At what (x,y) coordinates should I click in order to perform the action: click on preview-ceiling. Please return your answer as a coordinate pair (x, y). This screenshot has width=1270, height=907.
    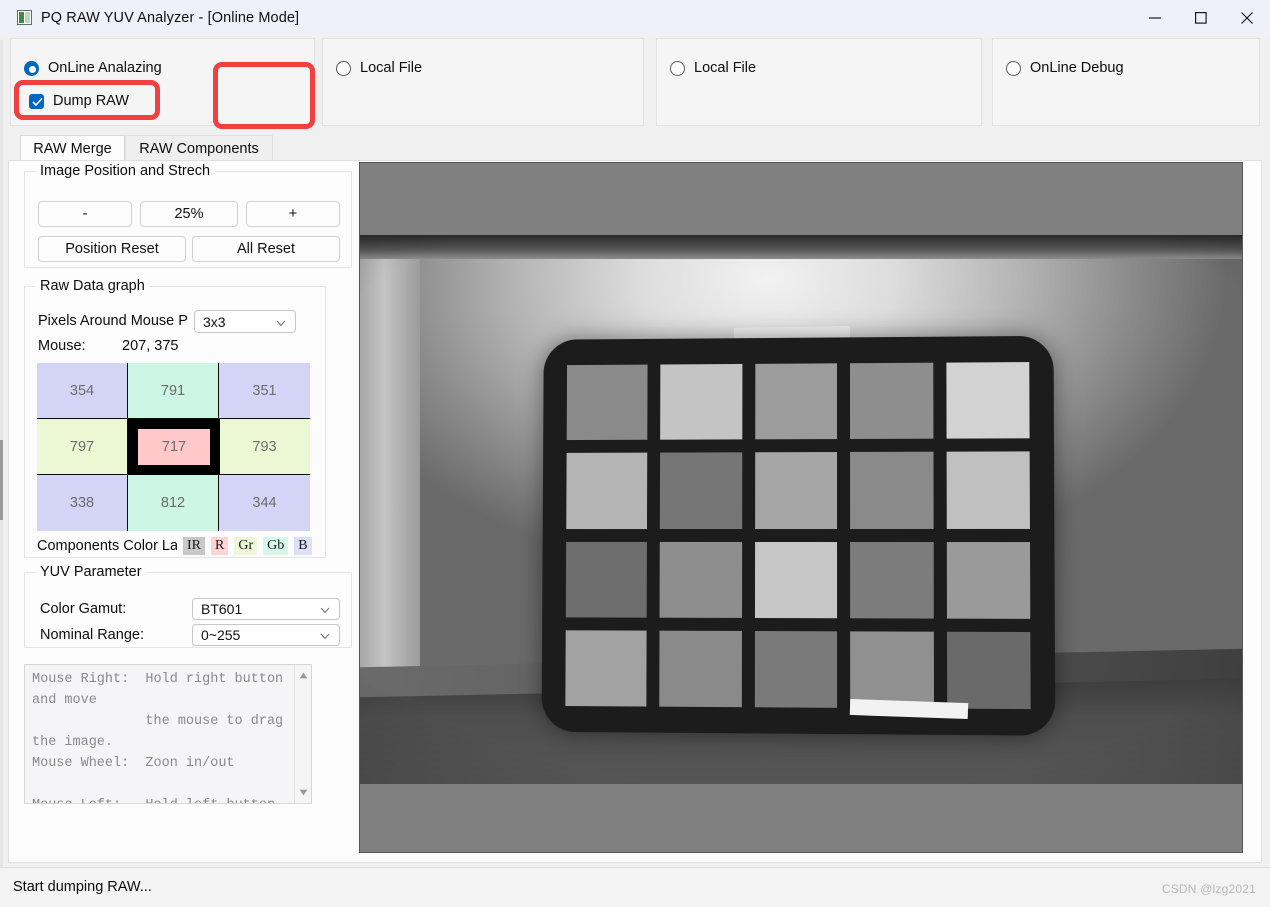
    Looking at the image, I should click on (801, 247).